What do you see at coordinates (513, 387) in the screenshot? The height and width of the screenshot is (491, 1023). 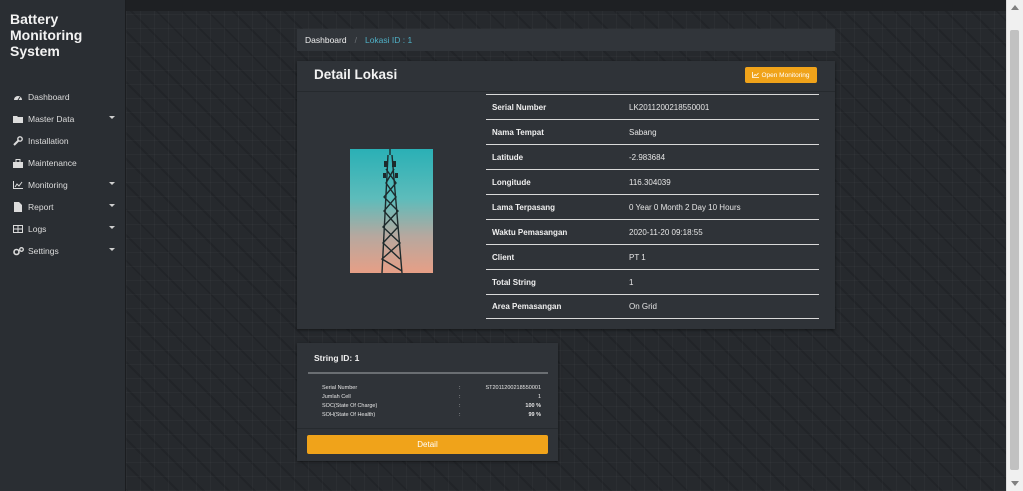 I see `item-value: ST2011200218550001` at bounding box center [513, 387].